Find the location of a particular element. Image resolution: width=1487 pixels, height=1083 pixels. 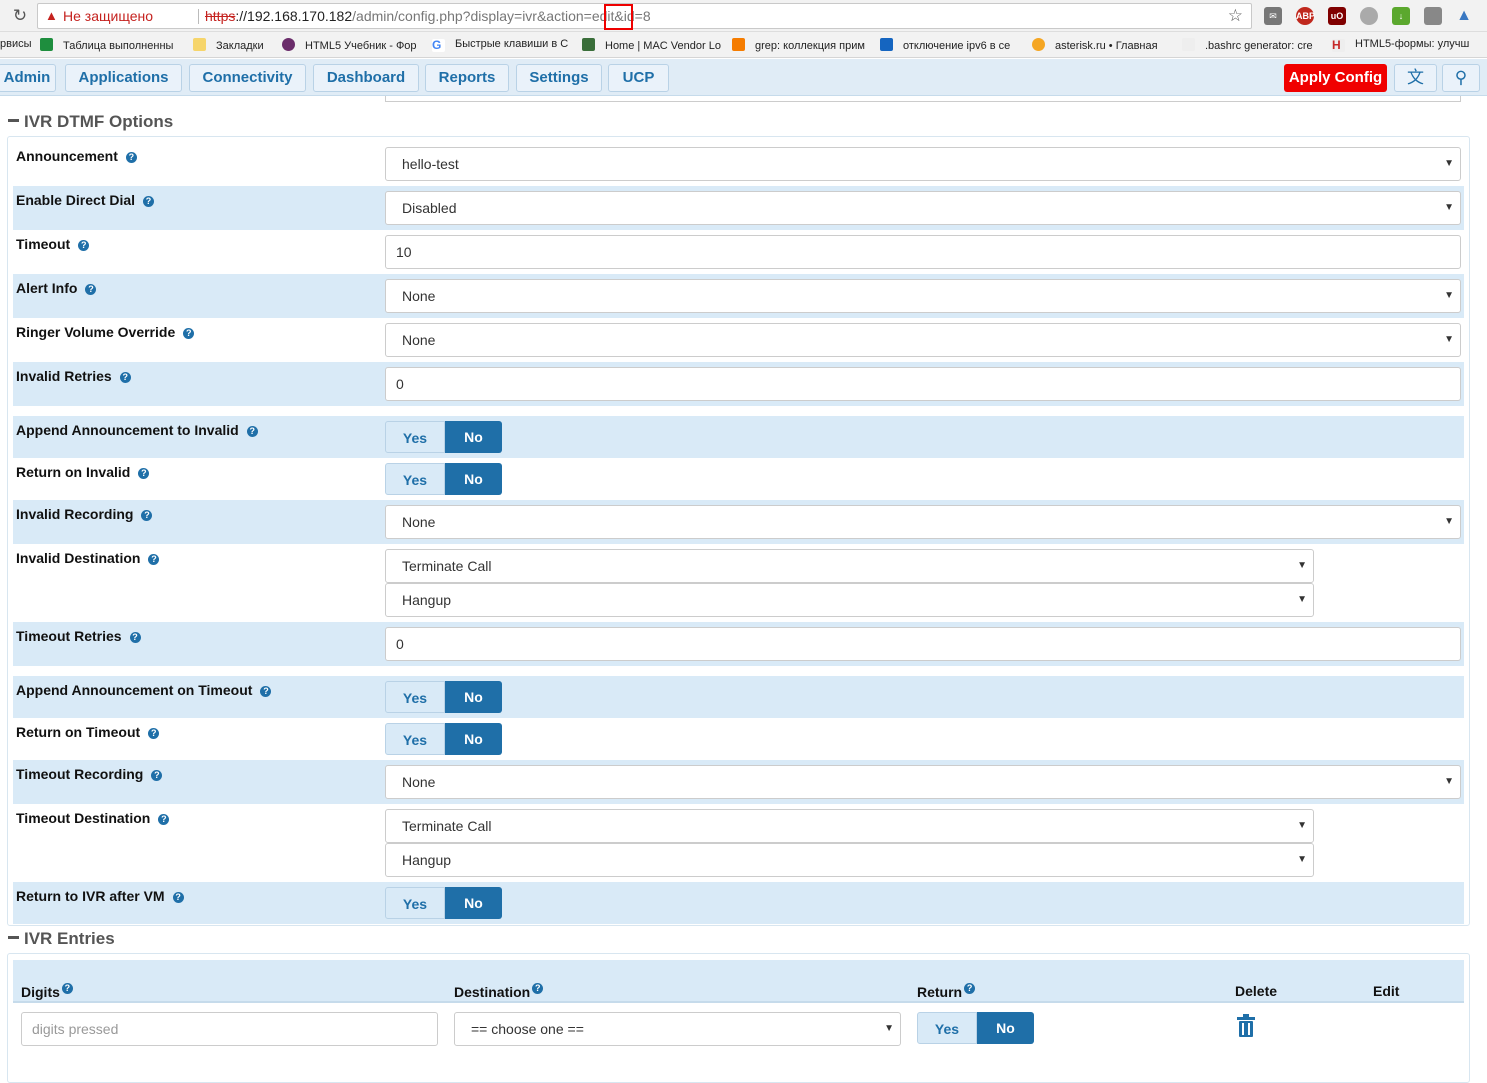

clipboard-icon is located at coordinates (1433, 16).